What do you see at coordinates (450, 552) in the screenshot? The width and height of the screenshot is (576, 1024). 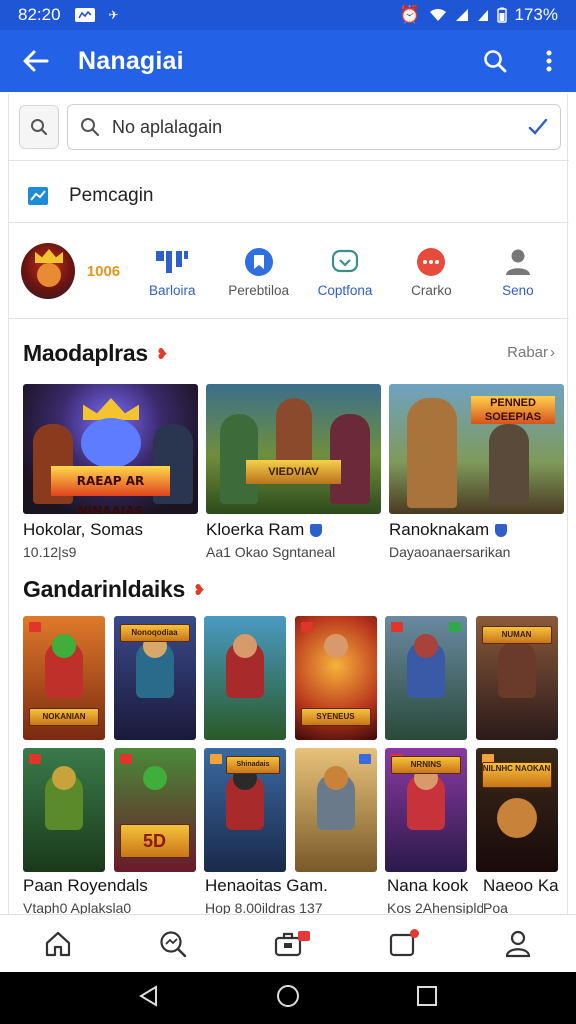 I see `game-subtitle: Dayaoanaersarikan` at bounding box center [450, 552].